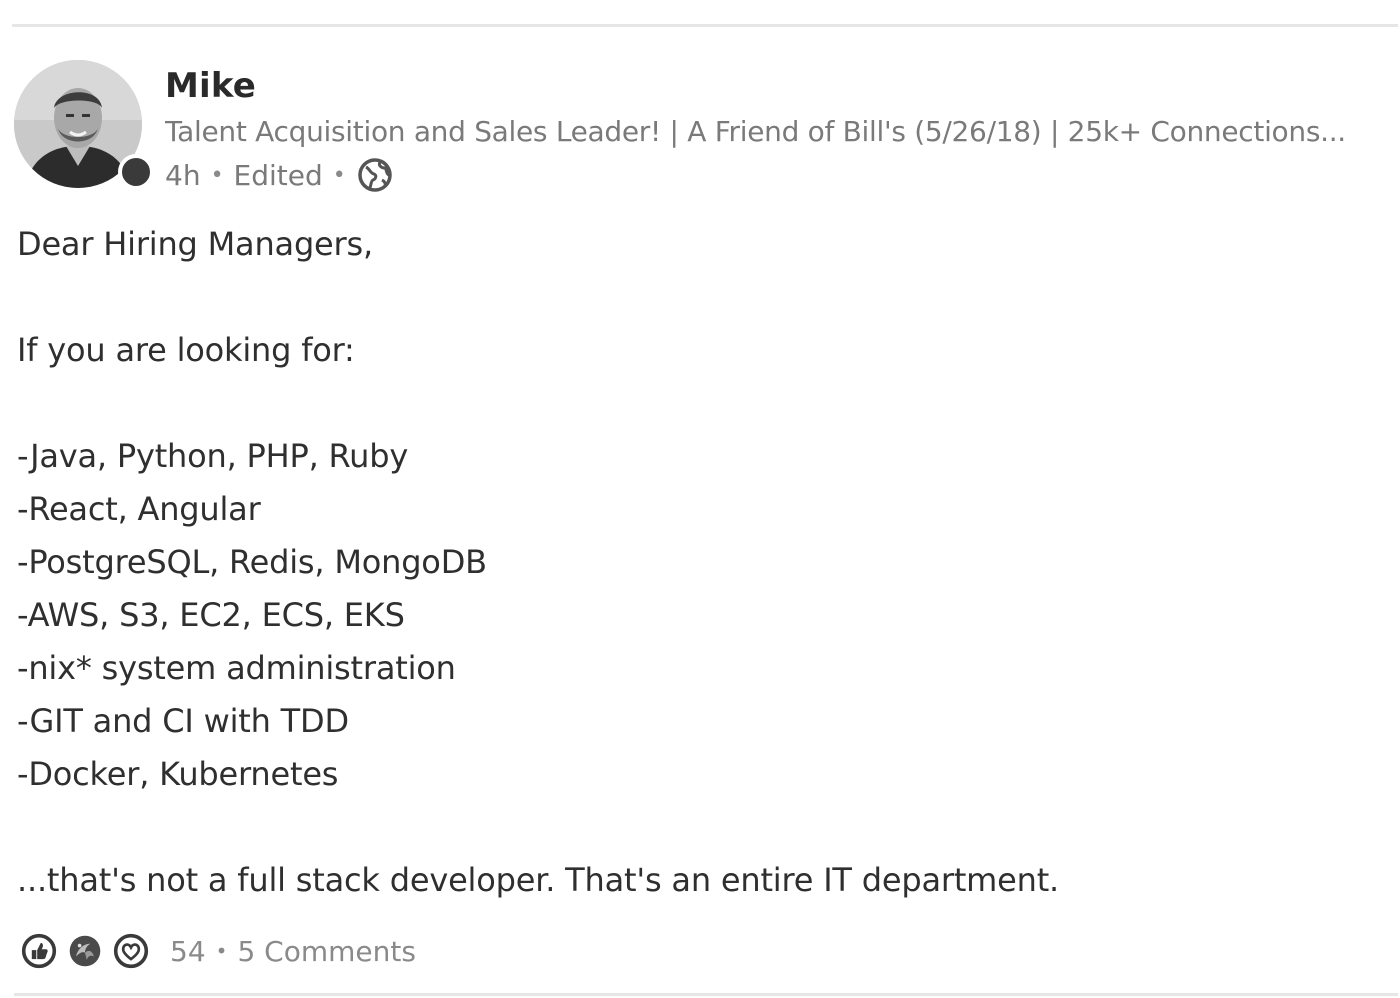 This screenshot has height=998, width=1400. What do you see at coordinates (188, 951) in the screenshot?
I see `reaction-count: 54` at bounding box center [188, 951].